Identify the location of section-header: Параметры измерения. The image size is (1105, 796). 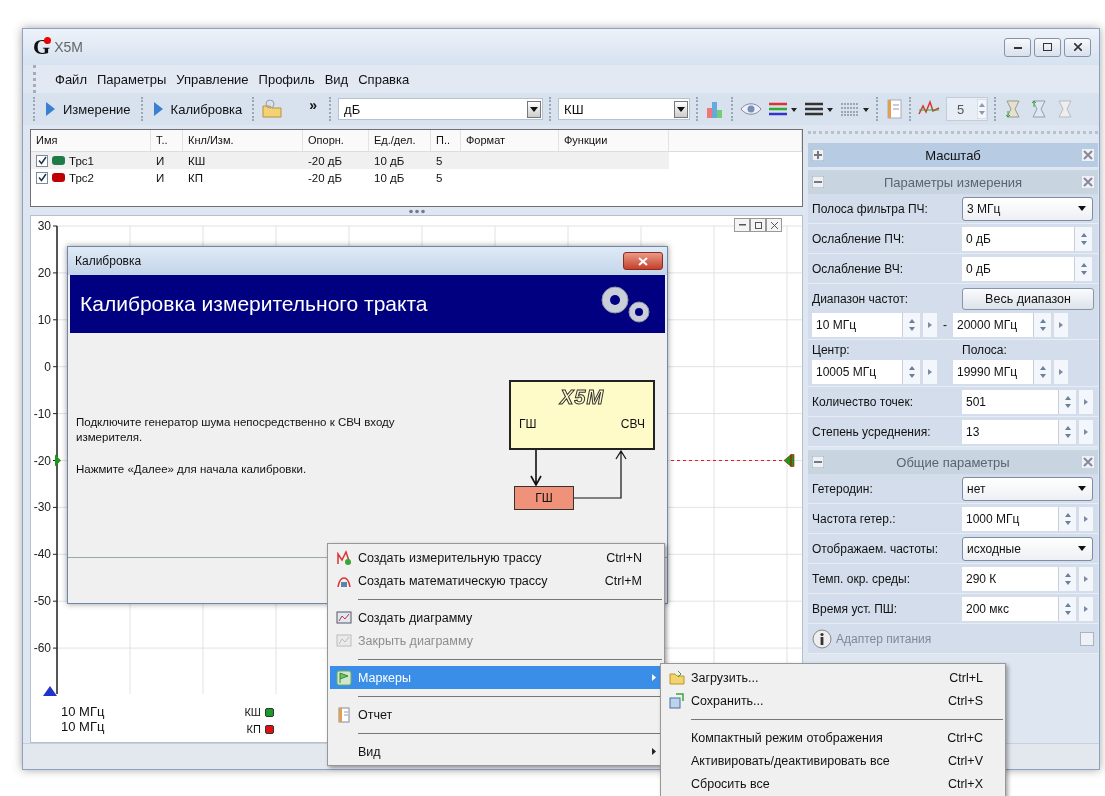
(953, 182).